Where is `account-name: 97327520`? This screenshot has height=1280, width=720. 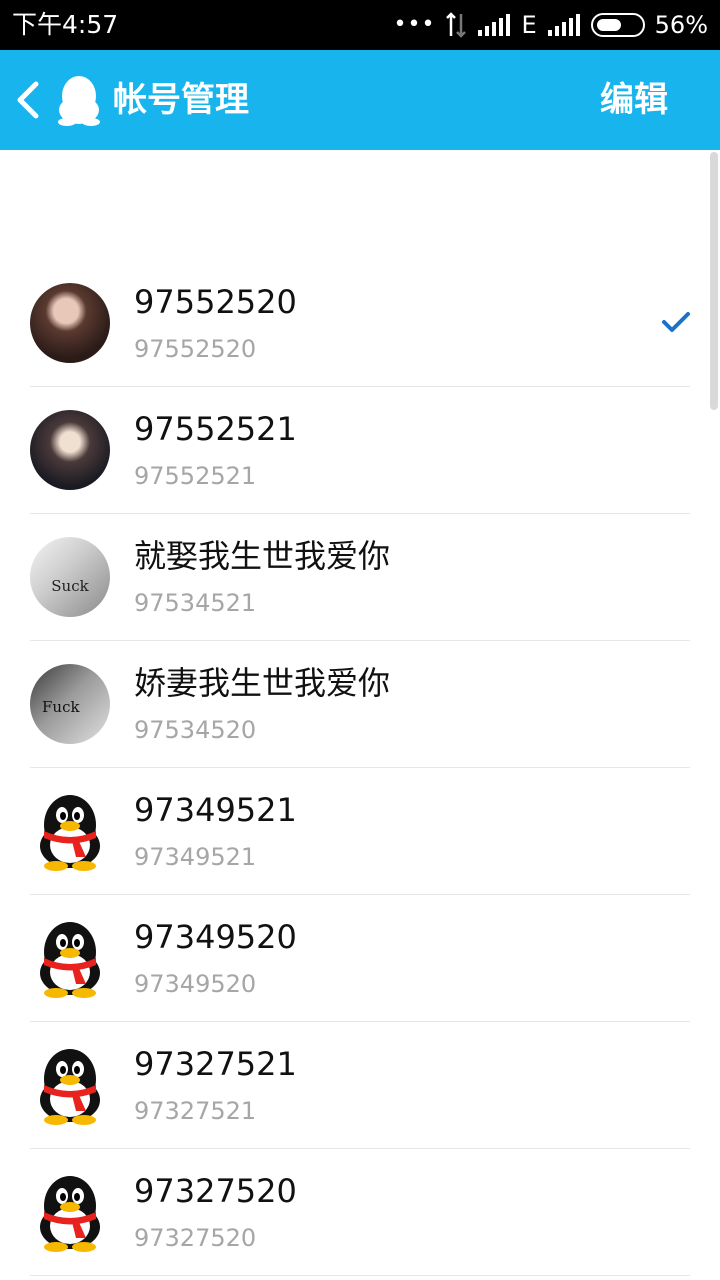 account-name: 97327520 is located at coordinates (215, 1191).